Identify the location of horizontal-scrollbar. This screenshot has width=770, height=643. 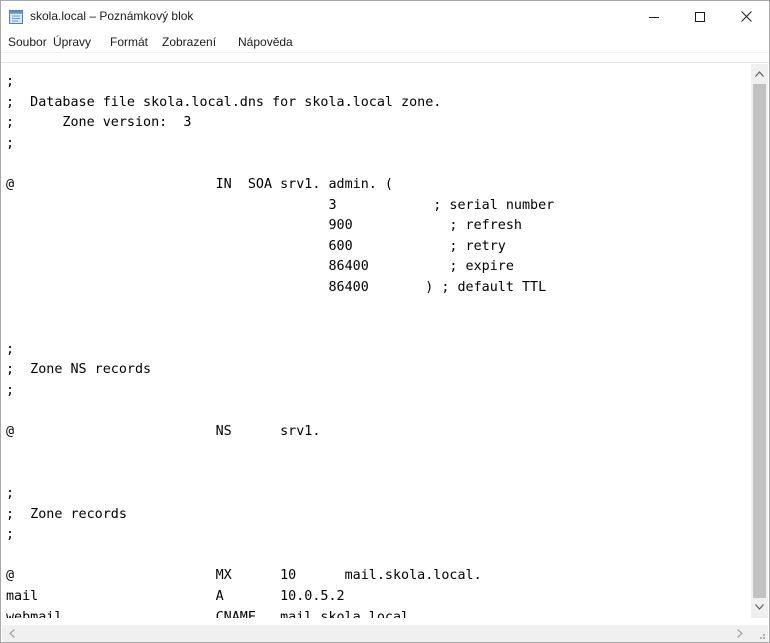
(376, 633).